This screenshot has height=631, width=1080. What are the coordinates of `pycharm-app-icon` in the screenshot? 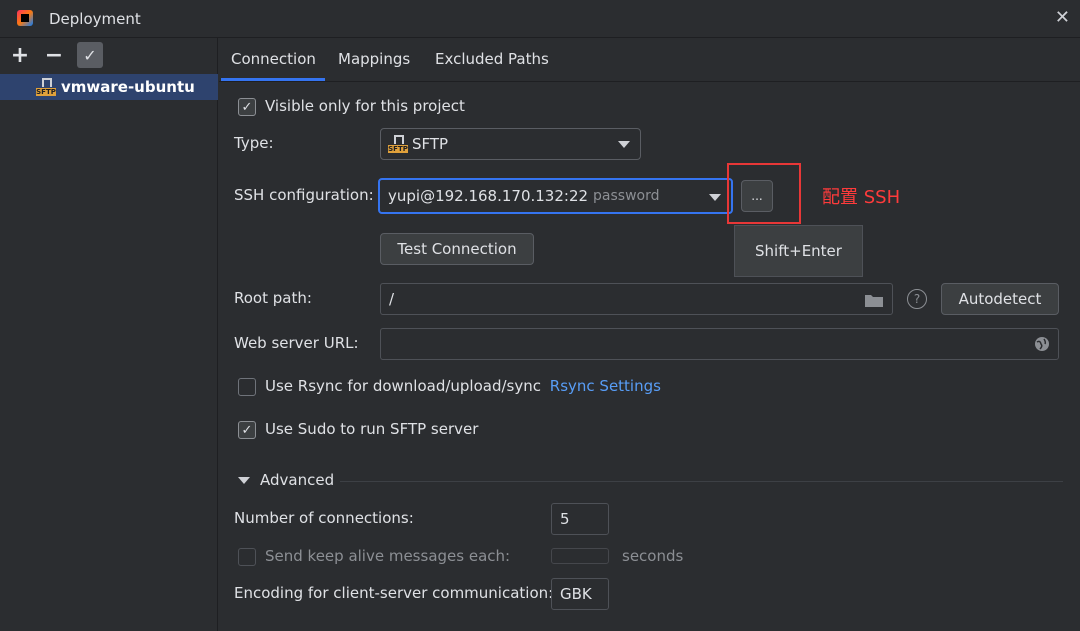 It's located at (25, 18).